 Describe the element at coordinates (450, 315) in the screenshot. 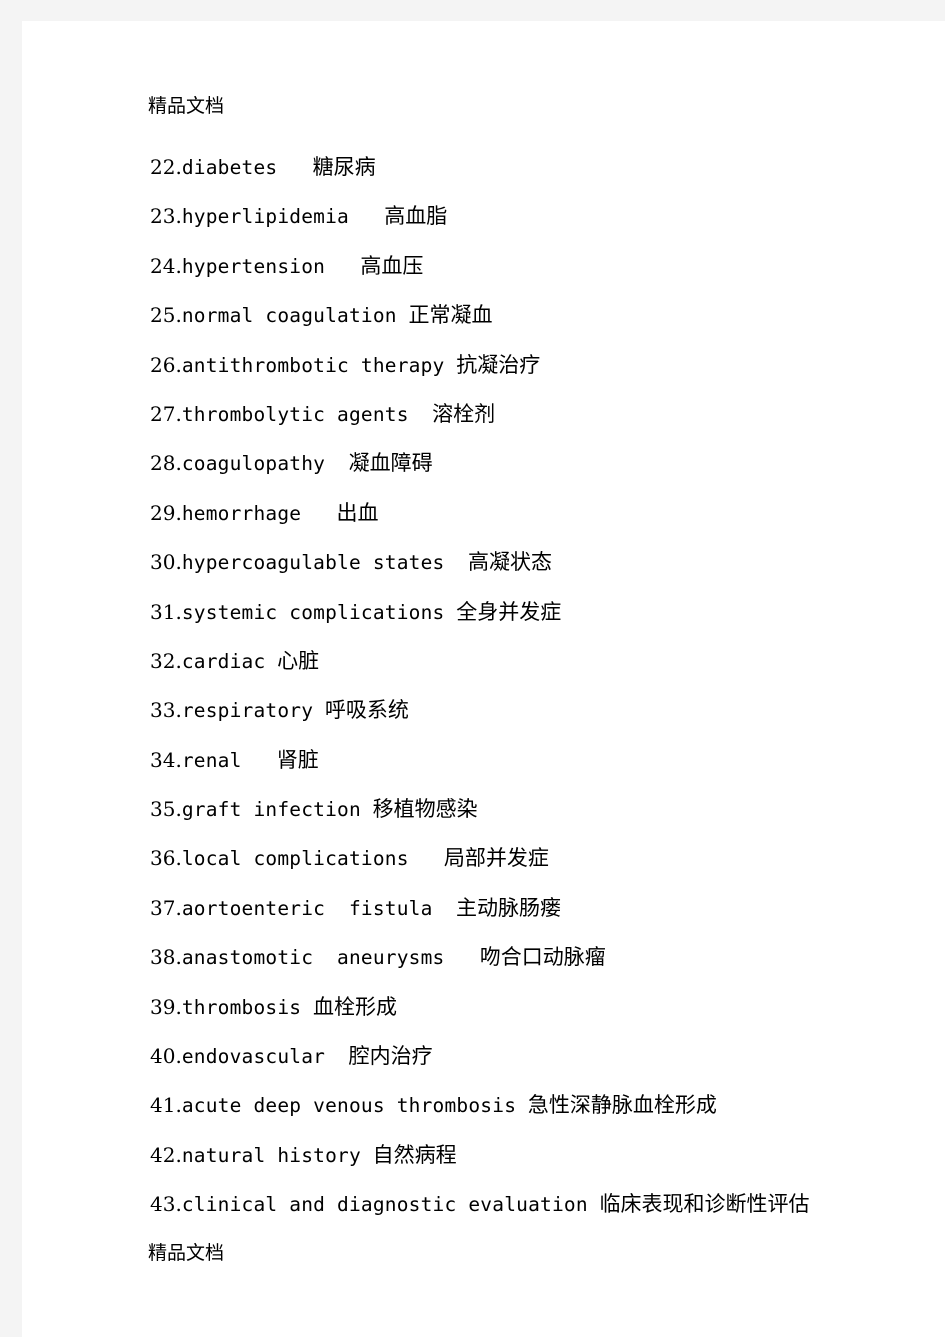

I see `glossary-entry-gloss: 正常凝血` at that location.